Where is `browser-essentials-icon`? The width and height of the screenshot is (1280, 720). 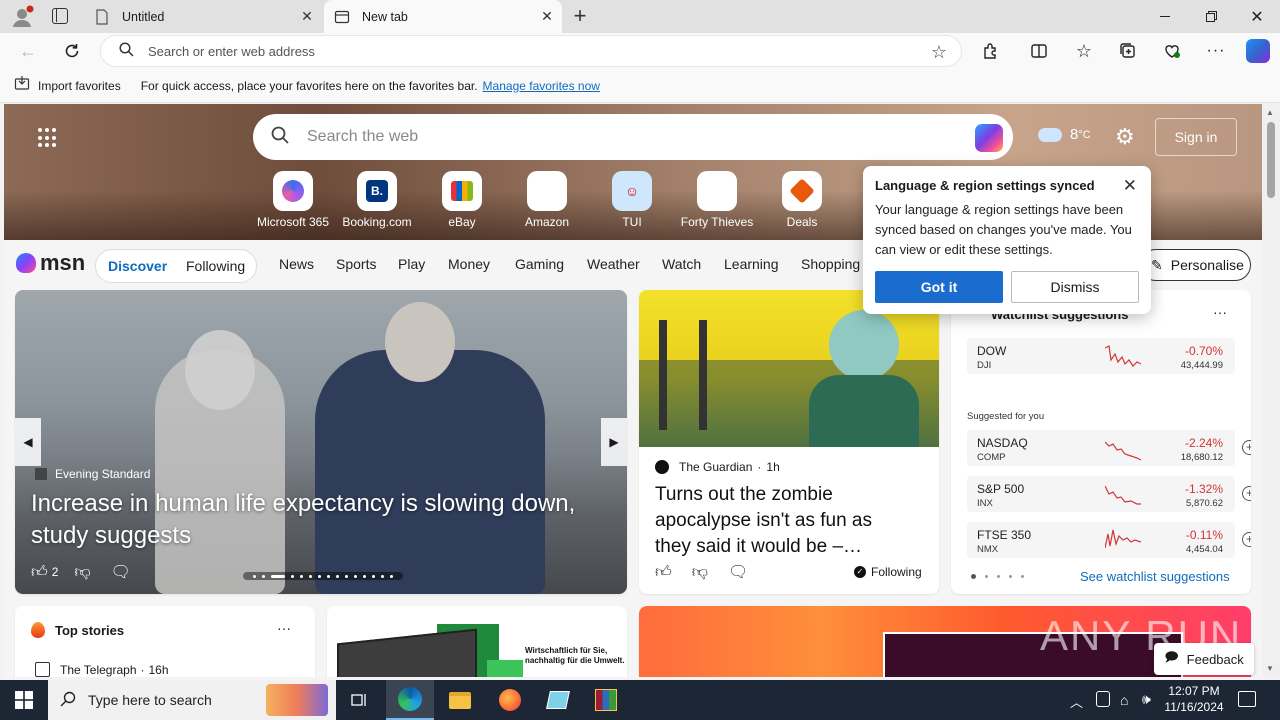
browser-essentials-icon is located at coordinates (1172, 51).